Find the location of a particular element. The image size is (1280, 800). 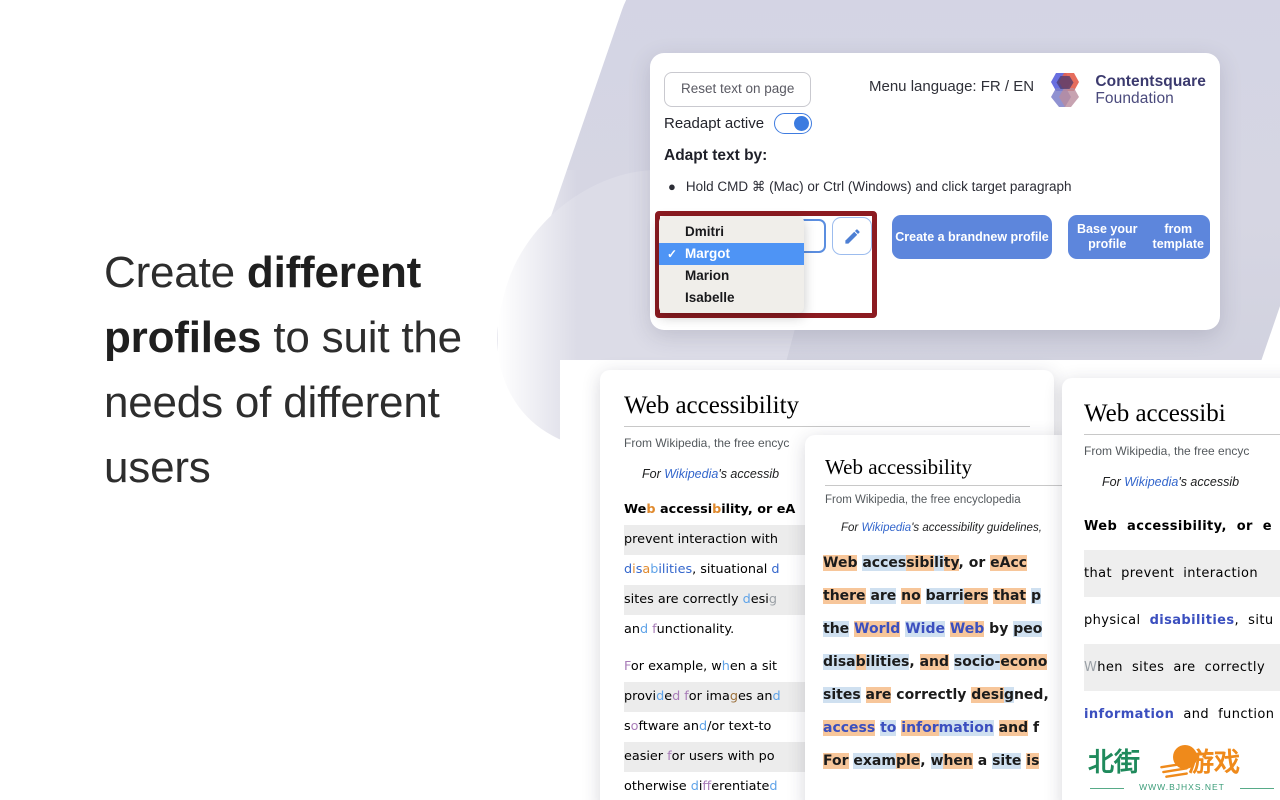

hatnote-prefix-right: For is located at coordinates (1113, 482).